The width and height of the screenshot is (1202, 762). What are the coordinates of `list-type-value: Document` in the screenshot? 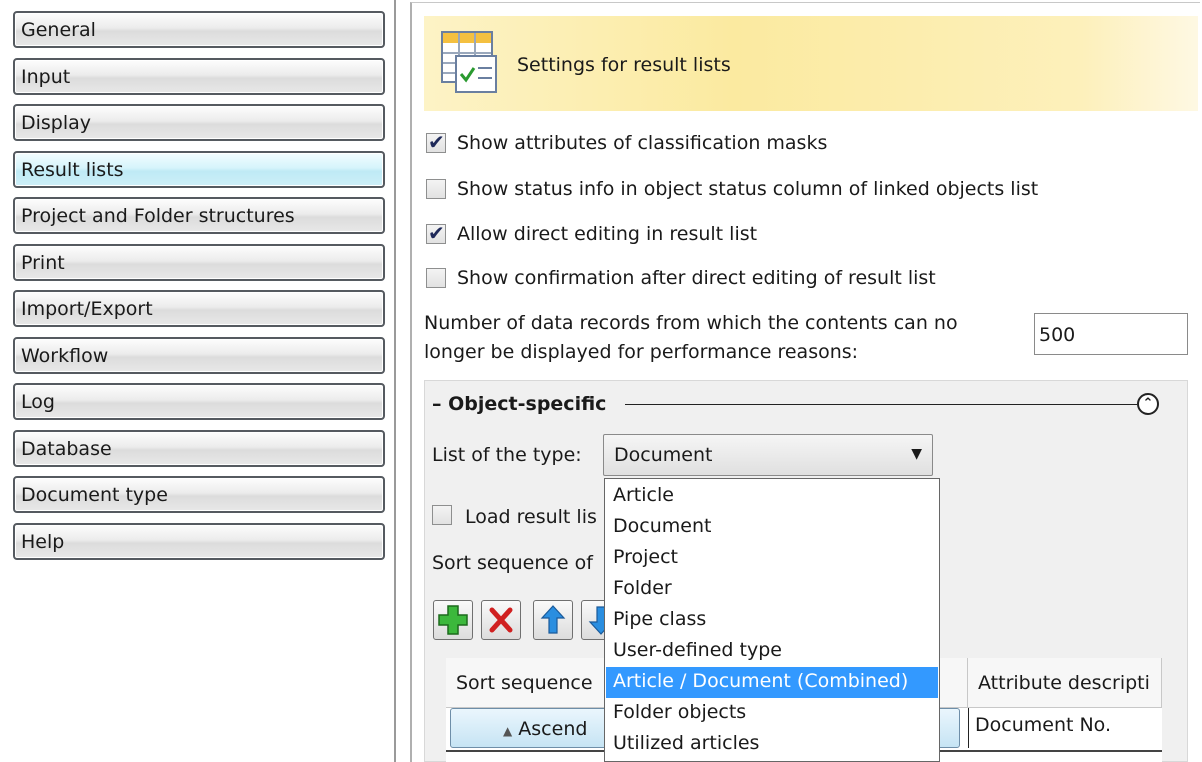 It's located at (663, 455).